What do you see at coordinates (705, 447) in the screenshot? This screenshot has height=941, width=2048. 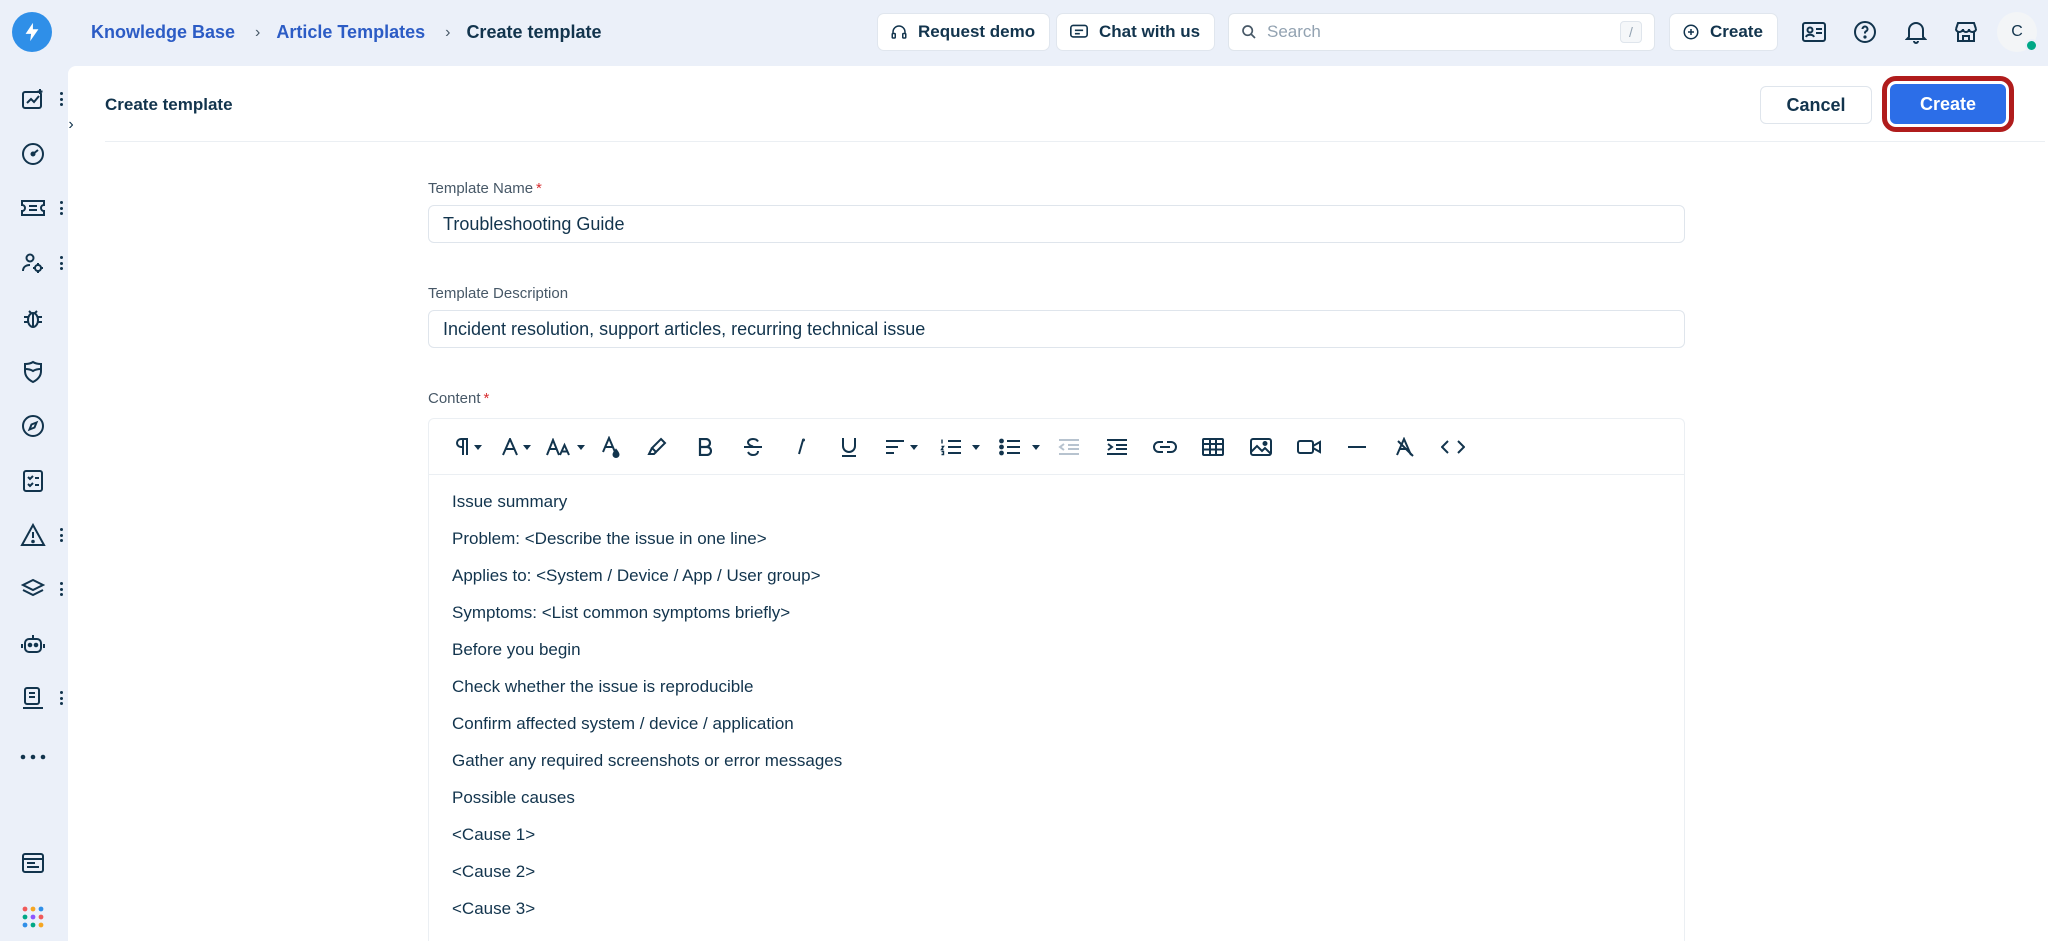 I see `bold-icon` at bounding box center [705, 447].